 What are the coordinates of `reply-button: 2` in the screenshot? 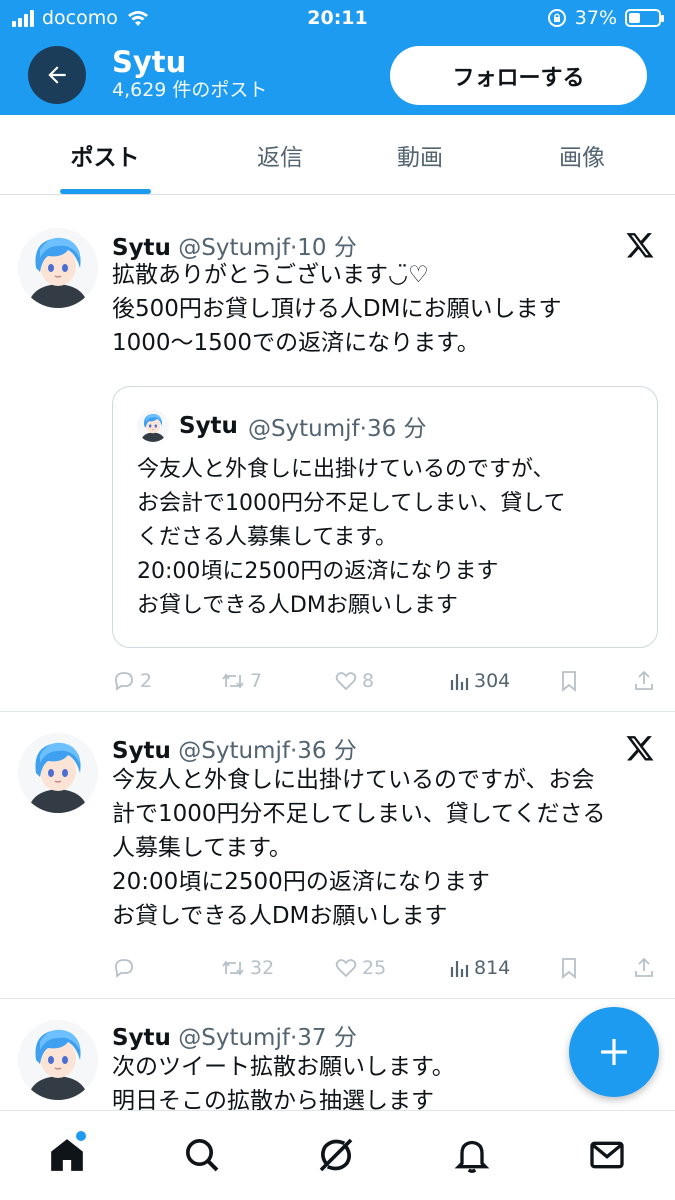 It's located at (132, 681).